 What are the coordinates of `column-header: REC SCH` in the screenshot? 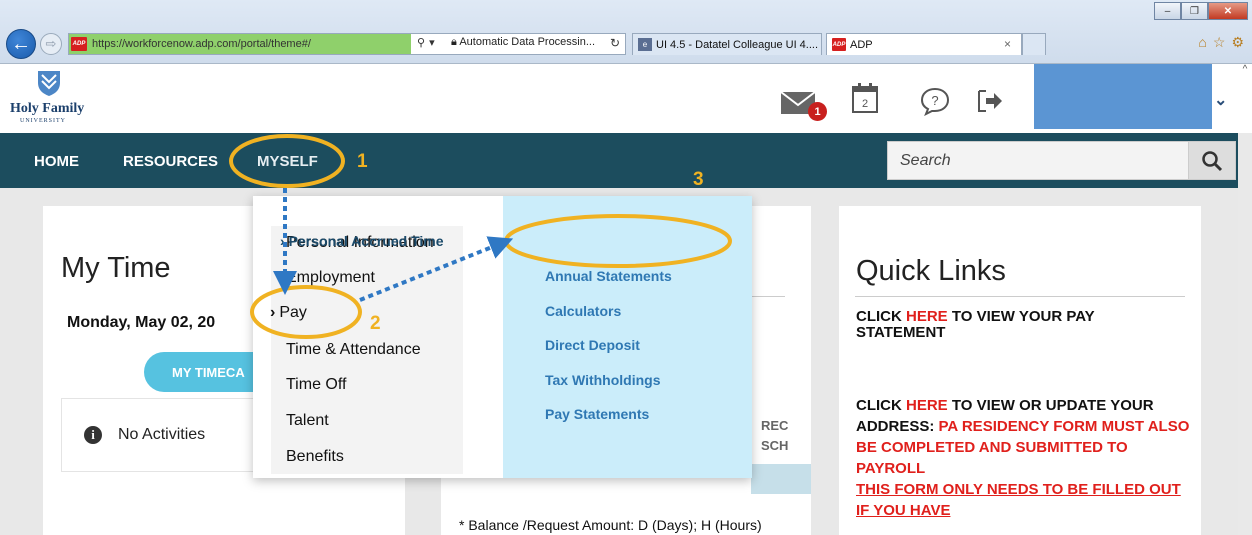 It's located at (791, 436).